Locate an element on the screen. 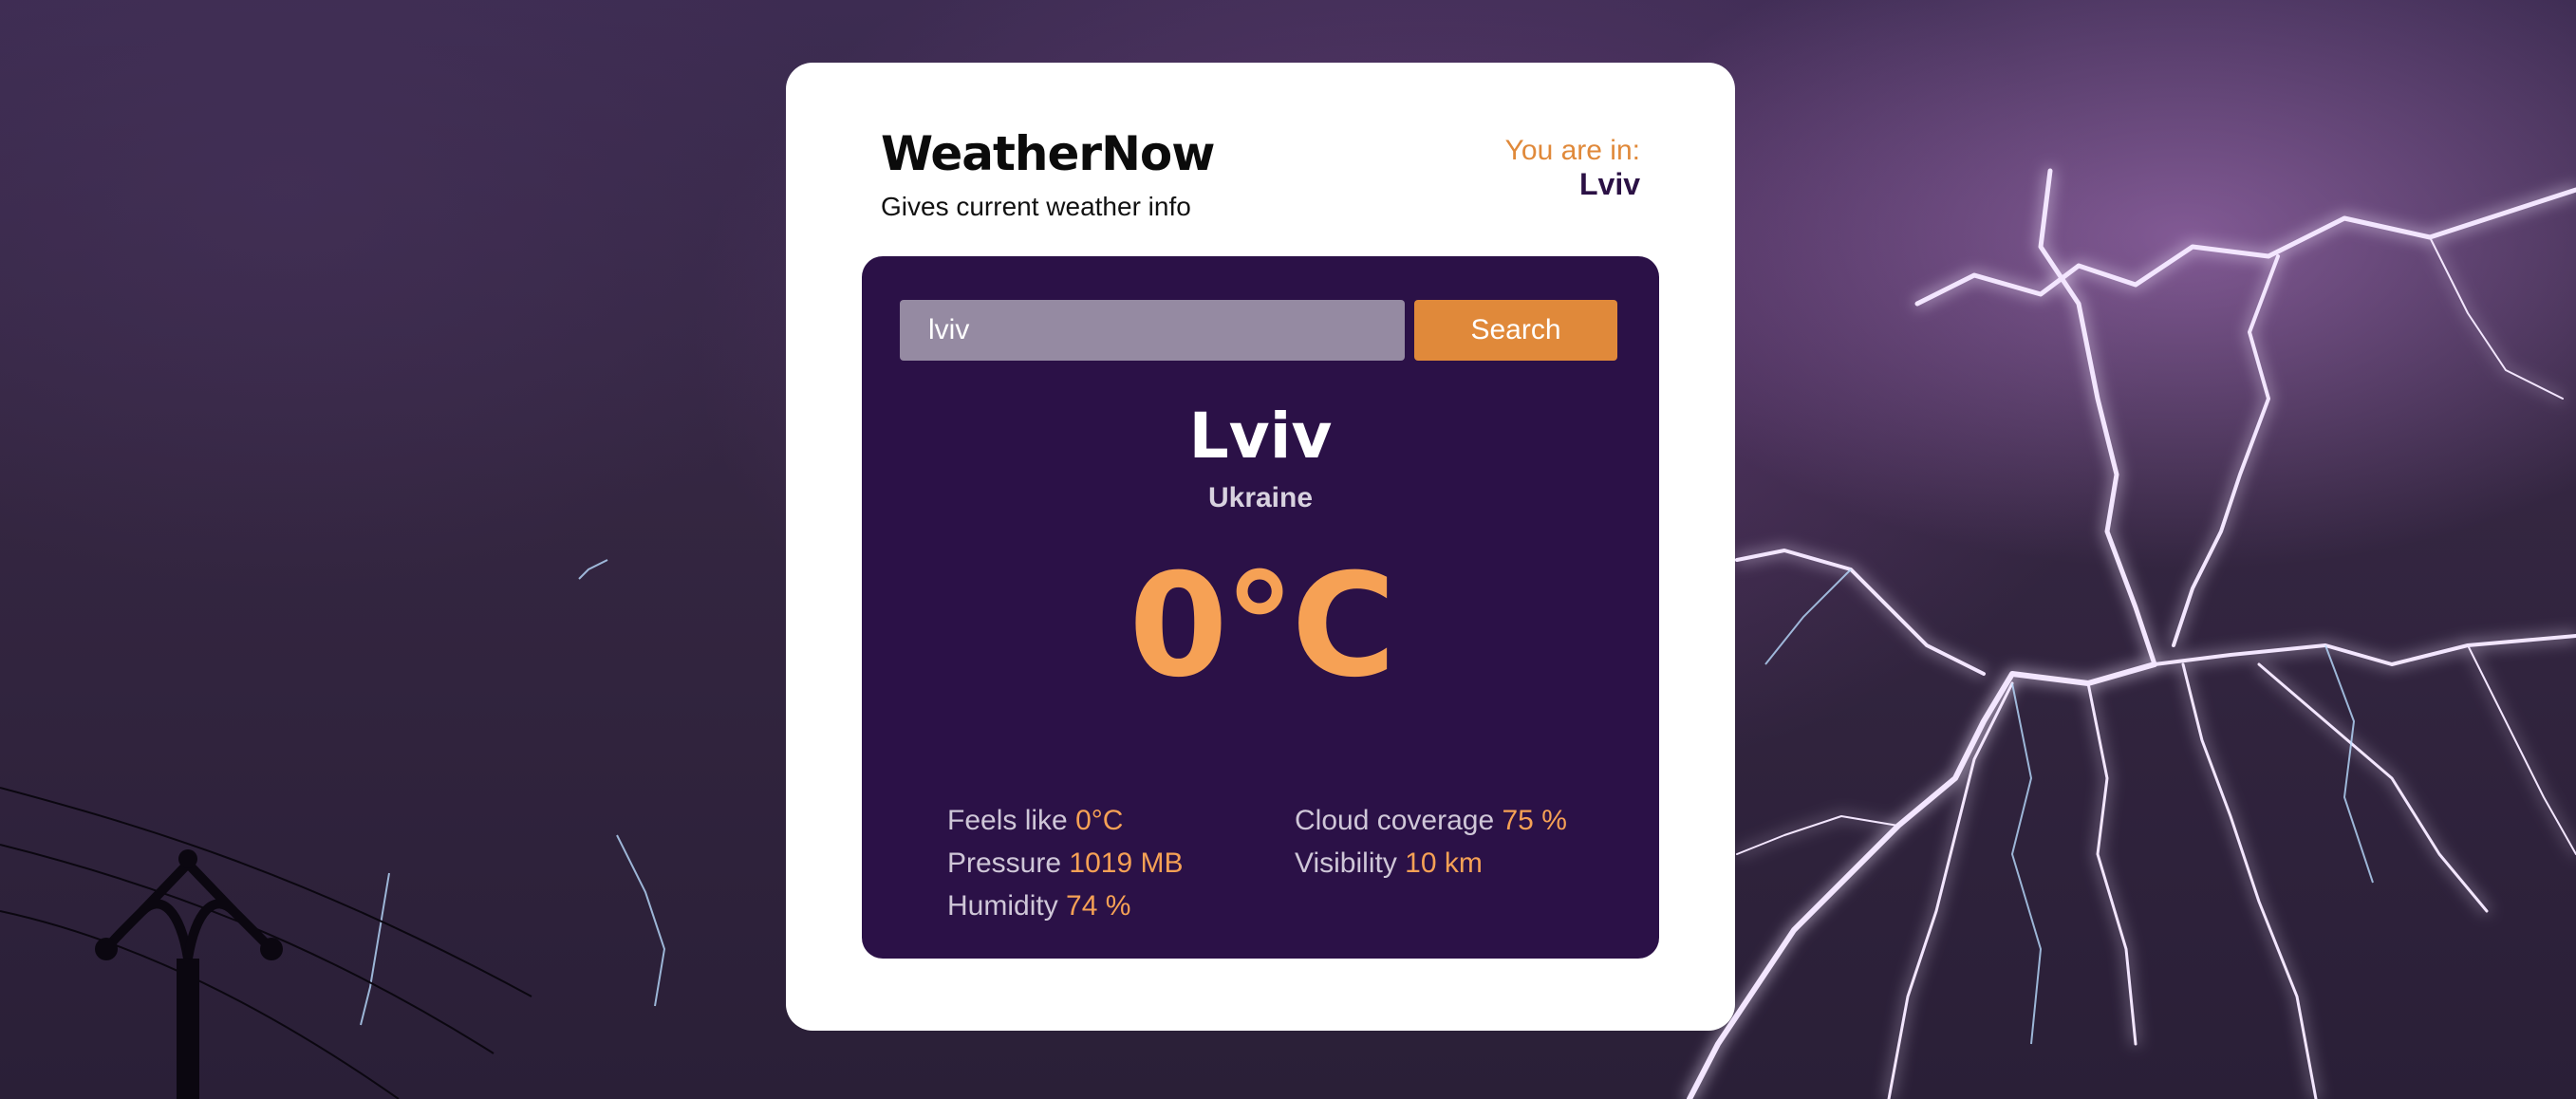  details-right-column: Cloud coverage 75 % Visibility 10 km is located at coordinates (1431, 842).